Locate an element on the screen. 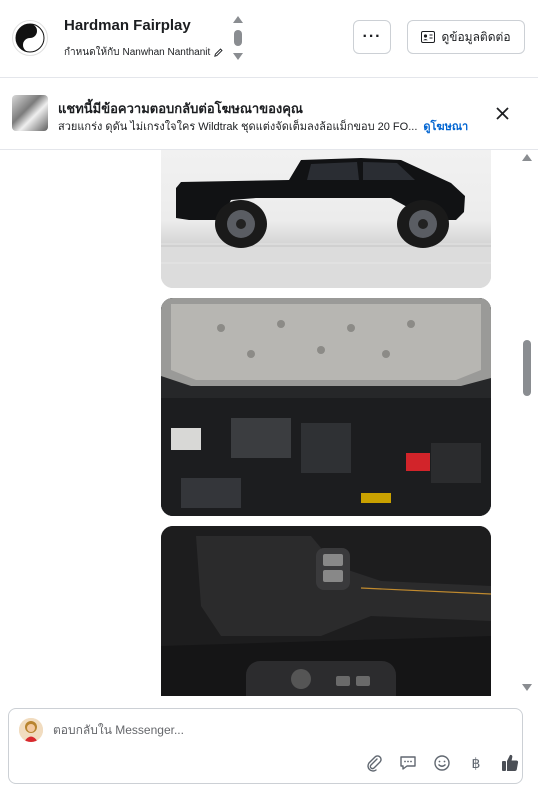 This screenshot has width=538, height=788. assigned-label: กำหนดให้กับ is located at coordinates (92, 52).